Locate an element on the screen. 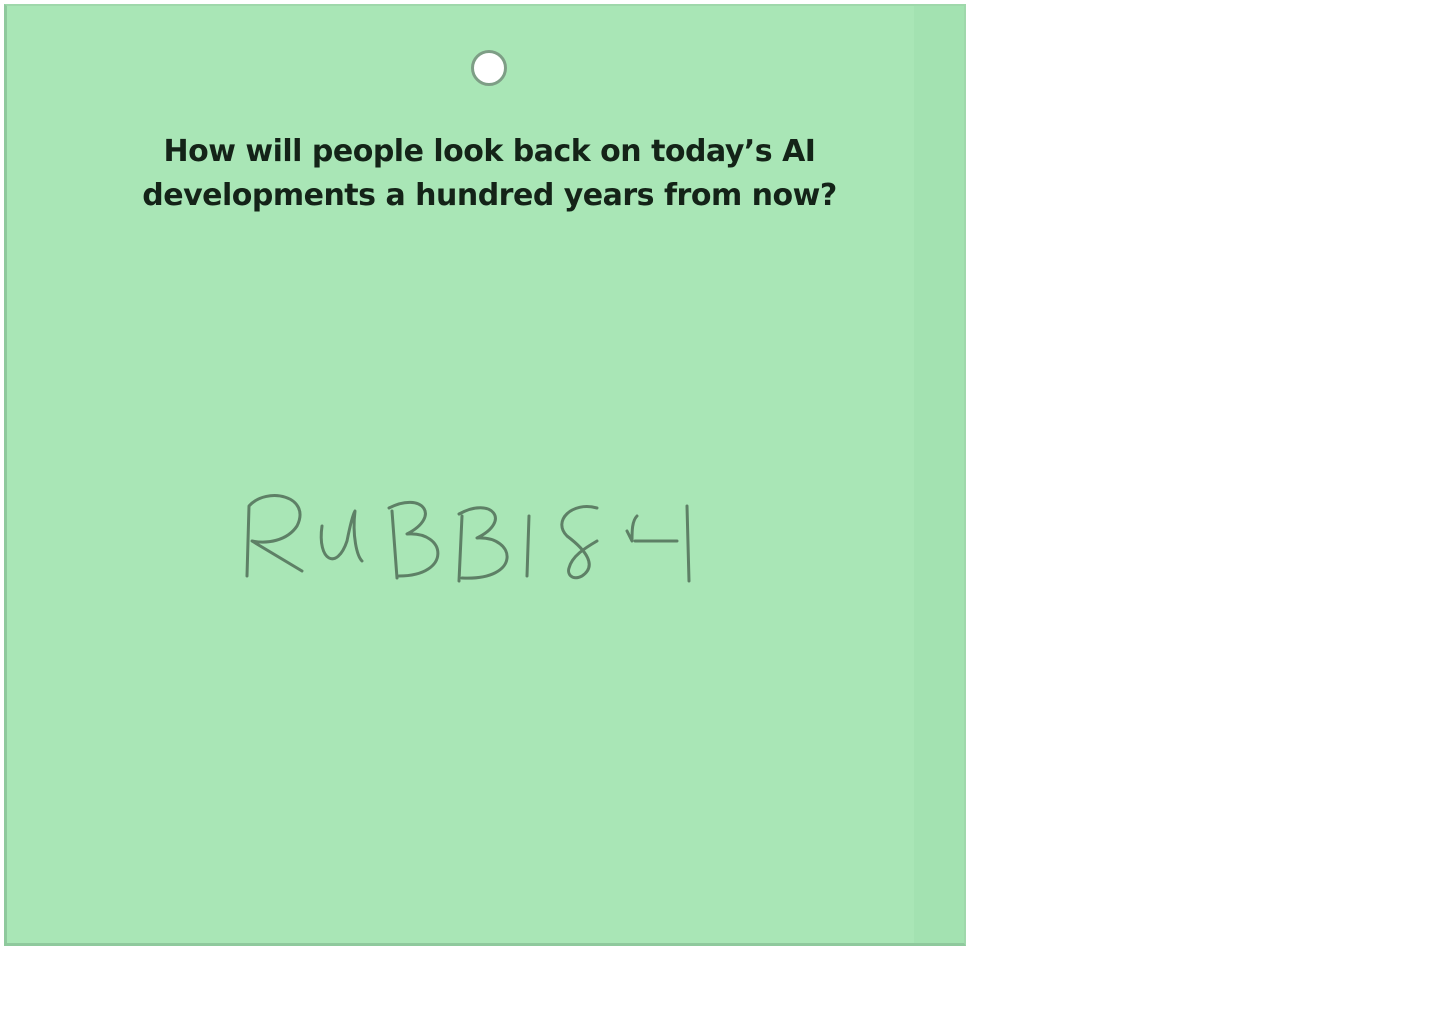 The height and width of the screenshot is (1010, 1432). card-edge-shade is located at coordinates (939, 474).